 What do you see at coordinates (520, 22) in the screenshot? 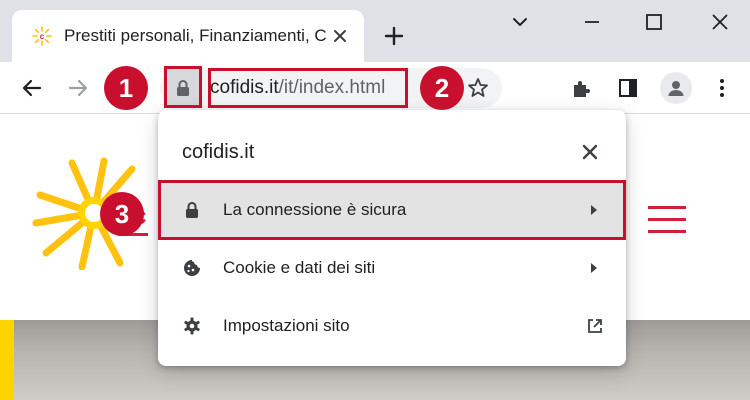
I see `tab-search-chevron-icon` at bounding box center [520, 22].